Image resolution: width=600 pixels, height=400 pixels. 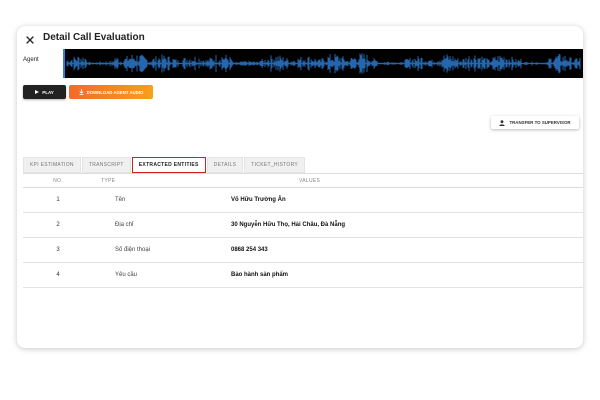 I want to click on tab-label: TRANSCRIPT, so click(x=106, y=165).